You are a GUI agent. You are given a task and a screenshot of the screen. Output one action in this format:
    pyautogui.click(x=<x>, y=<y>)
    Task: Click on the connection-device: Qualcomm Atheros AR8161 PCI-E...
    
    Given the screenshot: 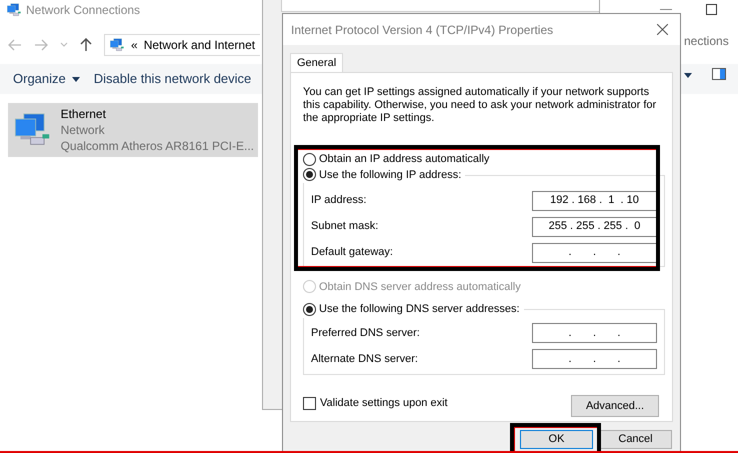 What is the action you would take?
    pyautogui.click(x=157, y=146)
    